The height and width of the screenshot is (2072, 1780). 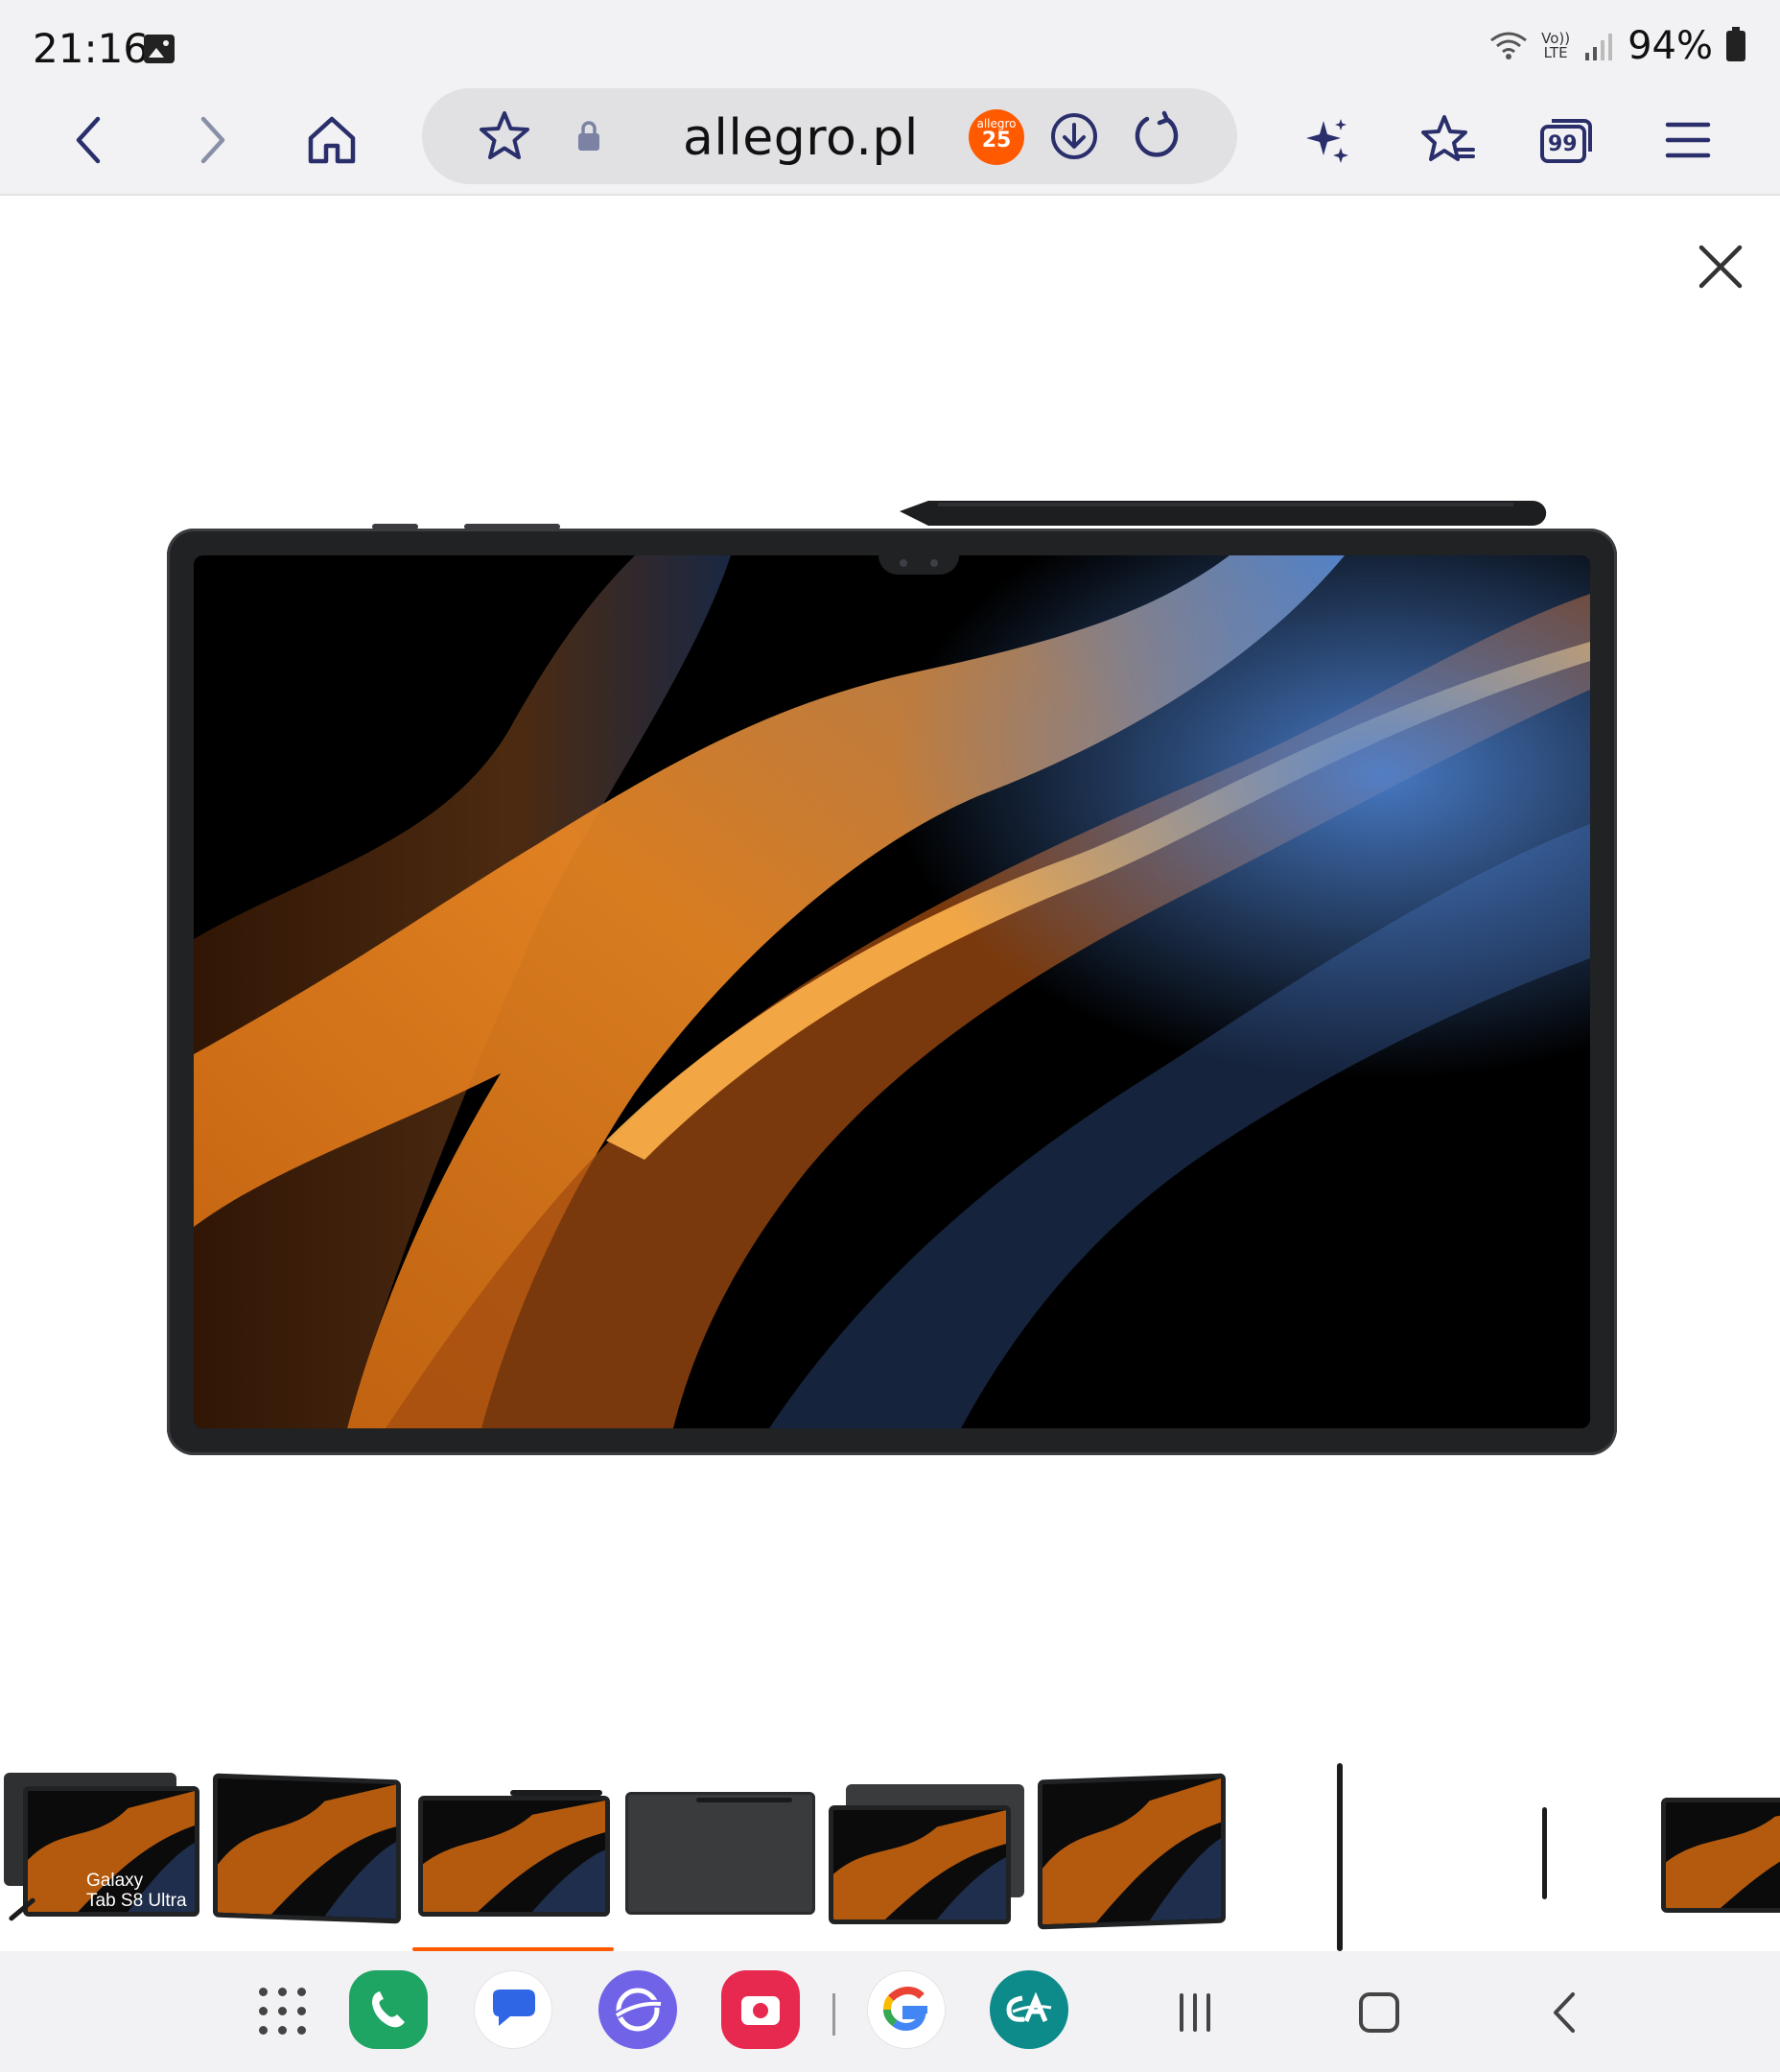 I want to click on site-info-button, so click(x=589, y=136).